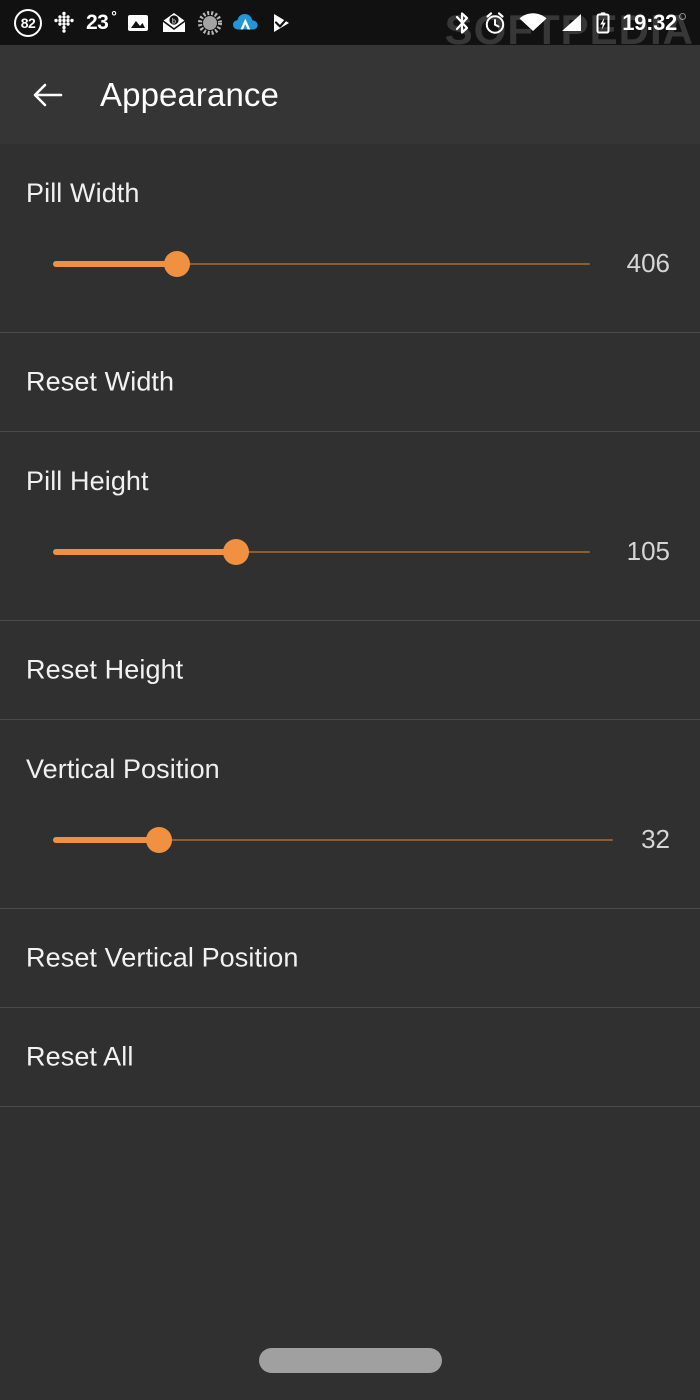 This screenshot has width=700, height=1400. I want to click on slider-value-pill-height: 105, so click(648, 551).